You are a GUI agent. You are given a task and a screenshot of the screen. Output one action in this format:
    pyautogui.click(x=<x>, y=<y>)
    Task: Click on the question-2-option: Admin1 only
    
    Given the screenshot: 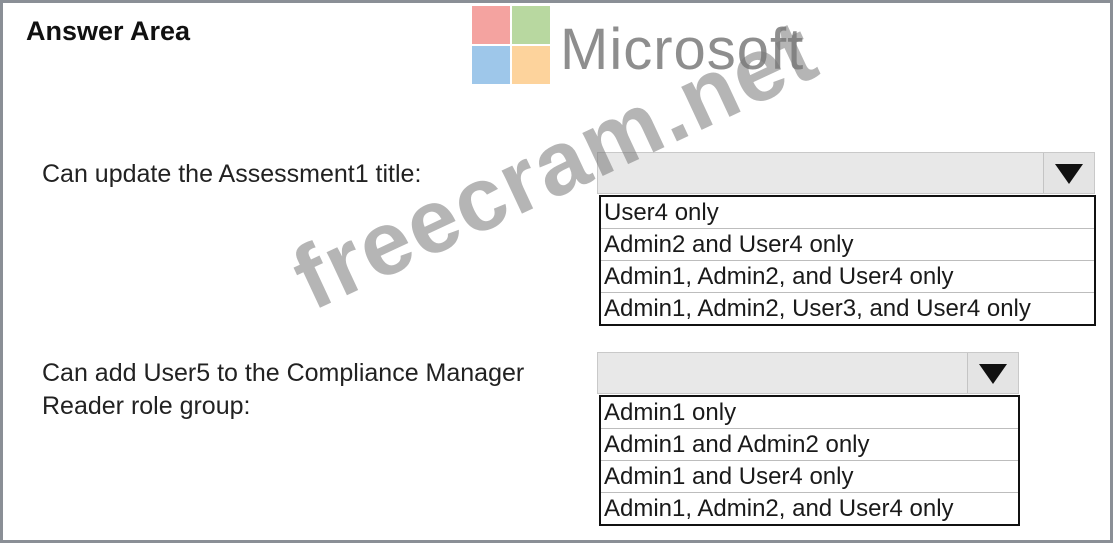 What is the action you would take?
    pyautogui.click(x=809, y=413)
    